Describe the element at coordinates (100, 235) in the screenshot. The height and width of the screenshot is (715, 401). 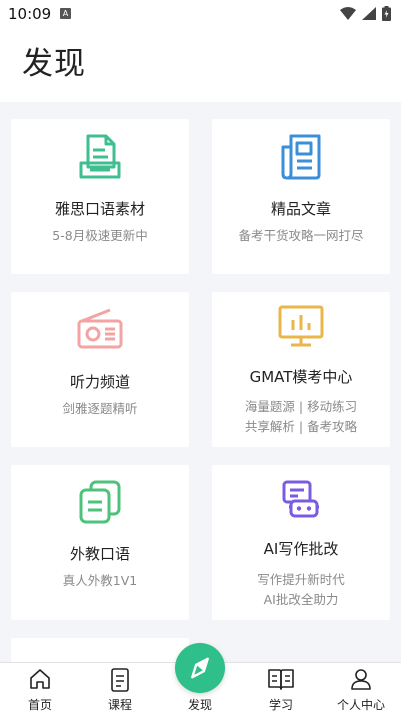
I see `card-subtitle: 5-8月极速更新中` at that location.